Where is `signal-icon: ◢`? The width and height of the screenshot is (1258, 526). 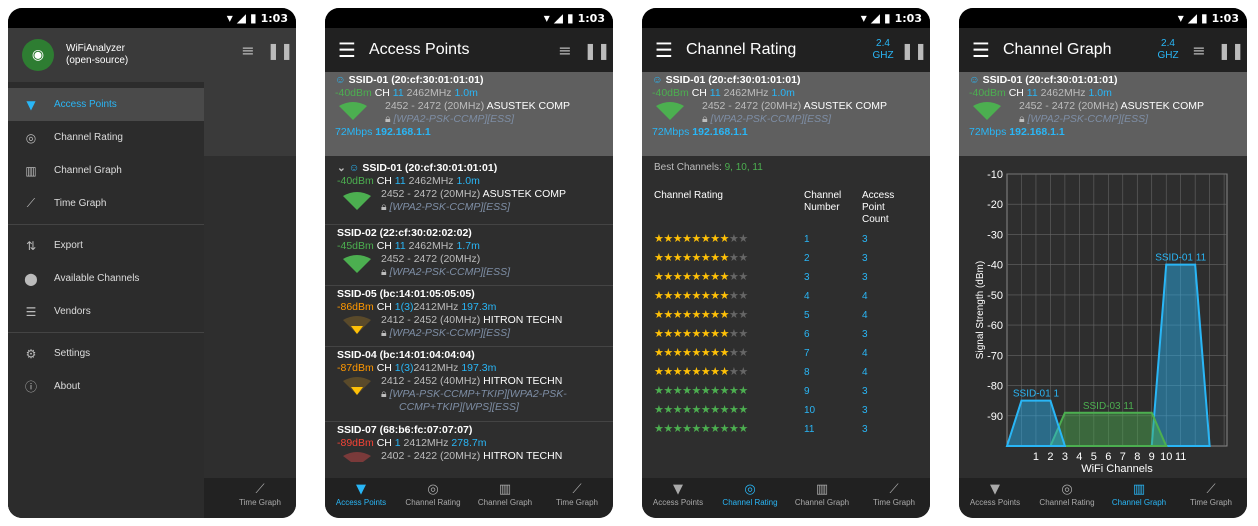 signal-icon: ◢ is located at coordinates (875, 18).